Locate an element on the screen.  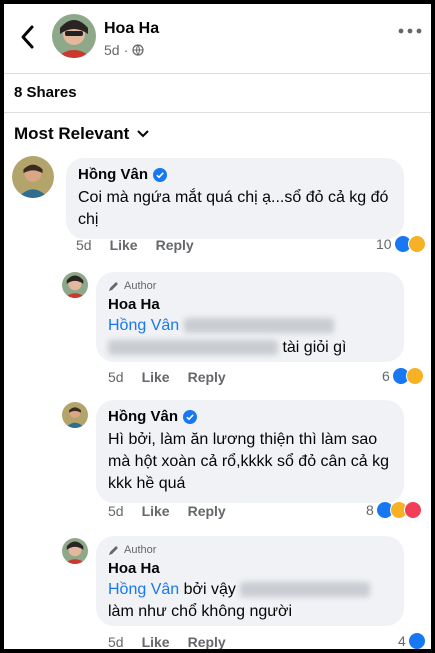
back-arrow-icon is located at coordinates (28, 37).